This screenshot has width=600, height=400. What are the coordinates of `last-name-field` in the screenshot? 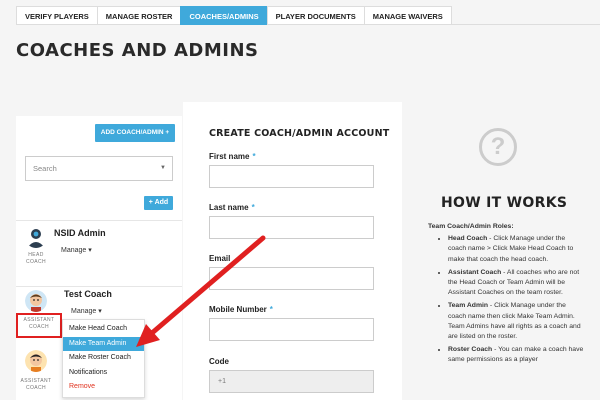 It's located at (291, 227).